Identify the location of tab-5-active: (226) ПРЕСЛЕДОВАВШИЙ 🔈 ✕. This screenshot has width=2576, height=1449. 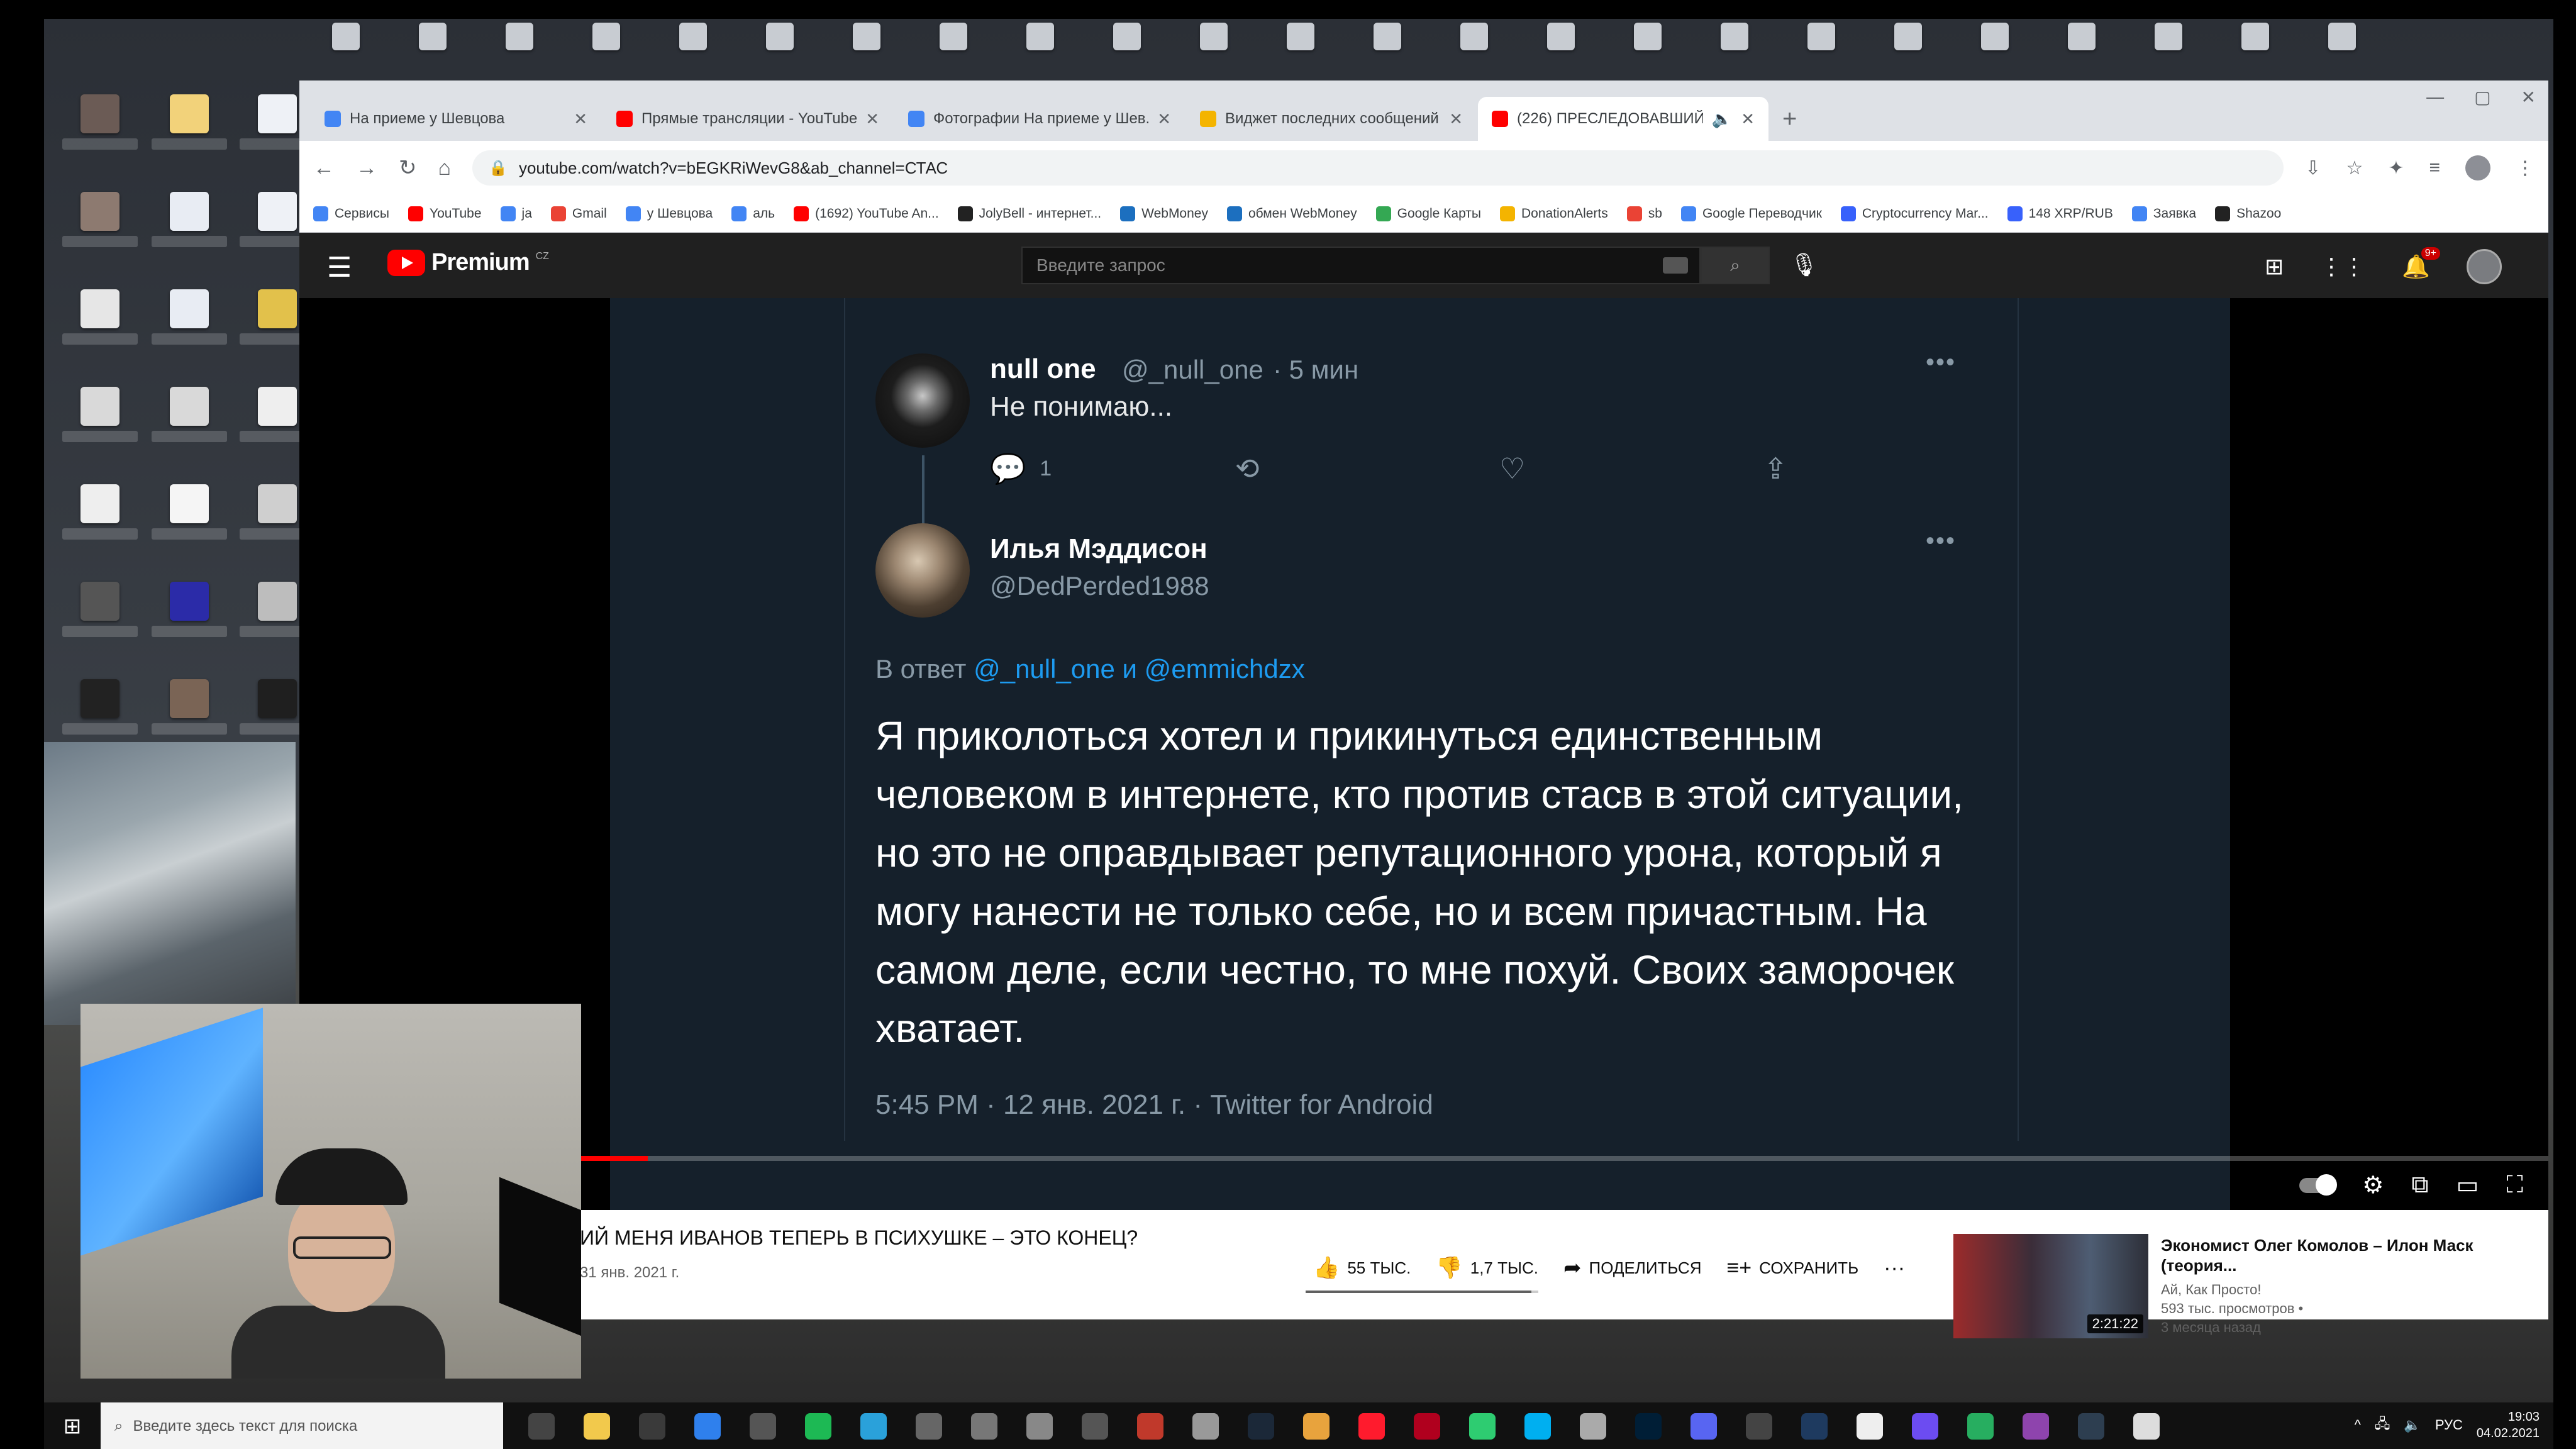
(1623, 119).